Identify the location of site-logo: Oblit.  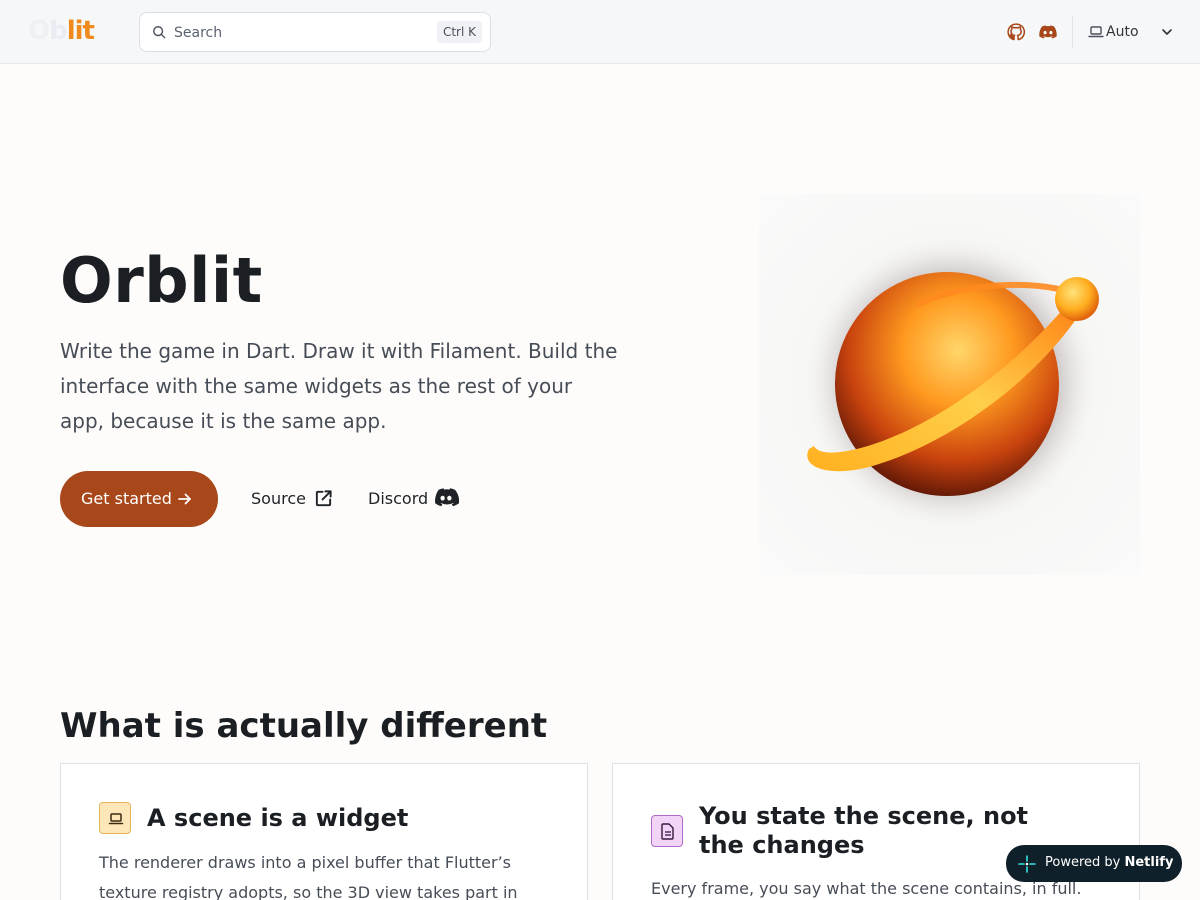
(70, 31).